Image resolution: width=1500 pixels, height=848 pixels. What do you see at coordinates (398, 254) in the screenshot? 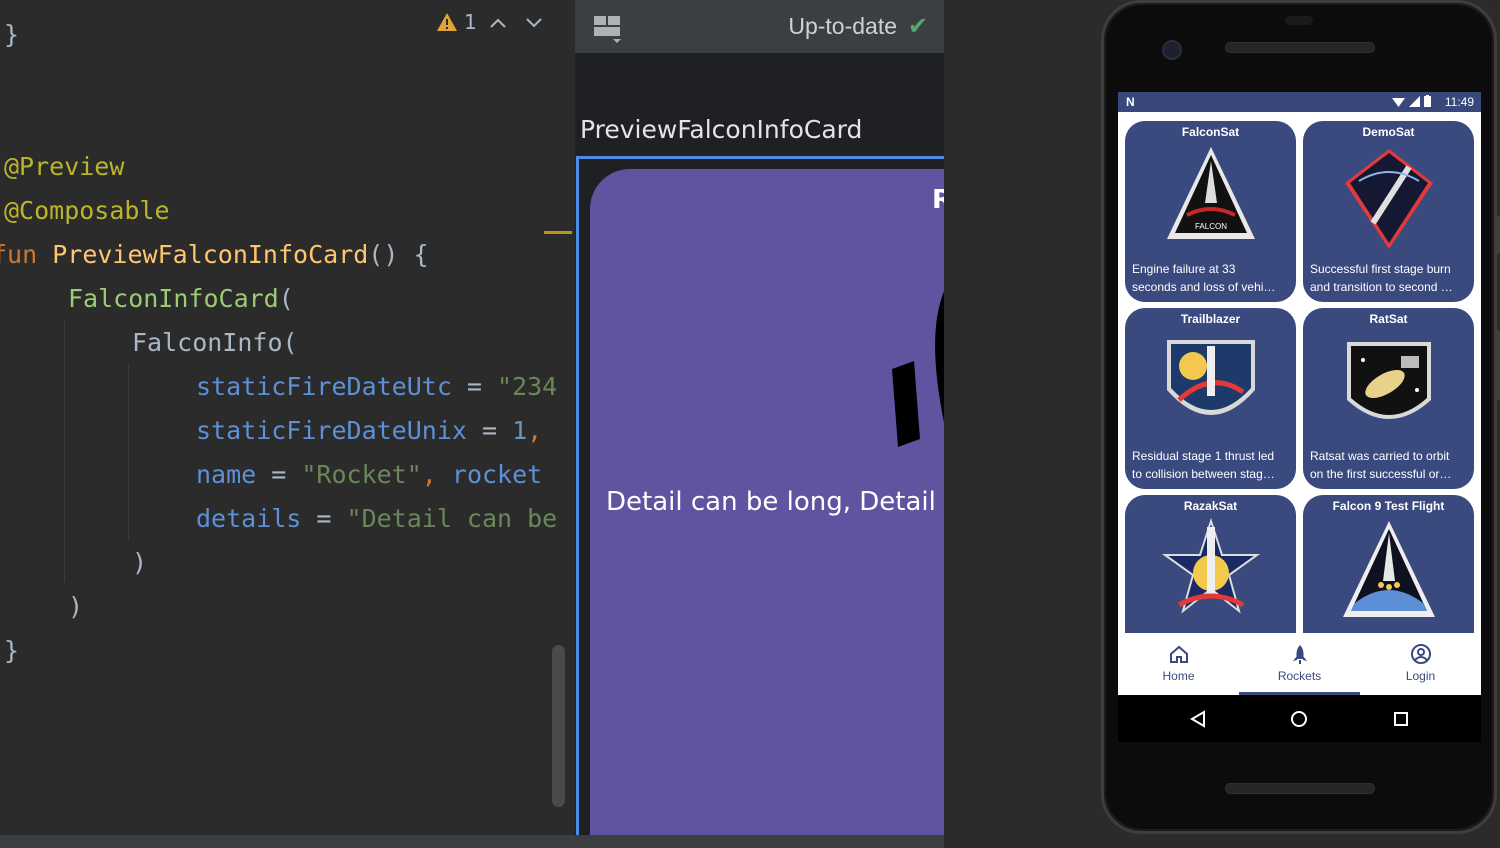
I see `code-token: () {` at bounding box center [398, 254].